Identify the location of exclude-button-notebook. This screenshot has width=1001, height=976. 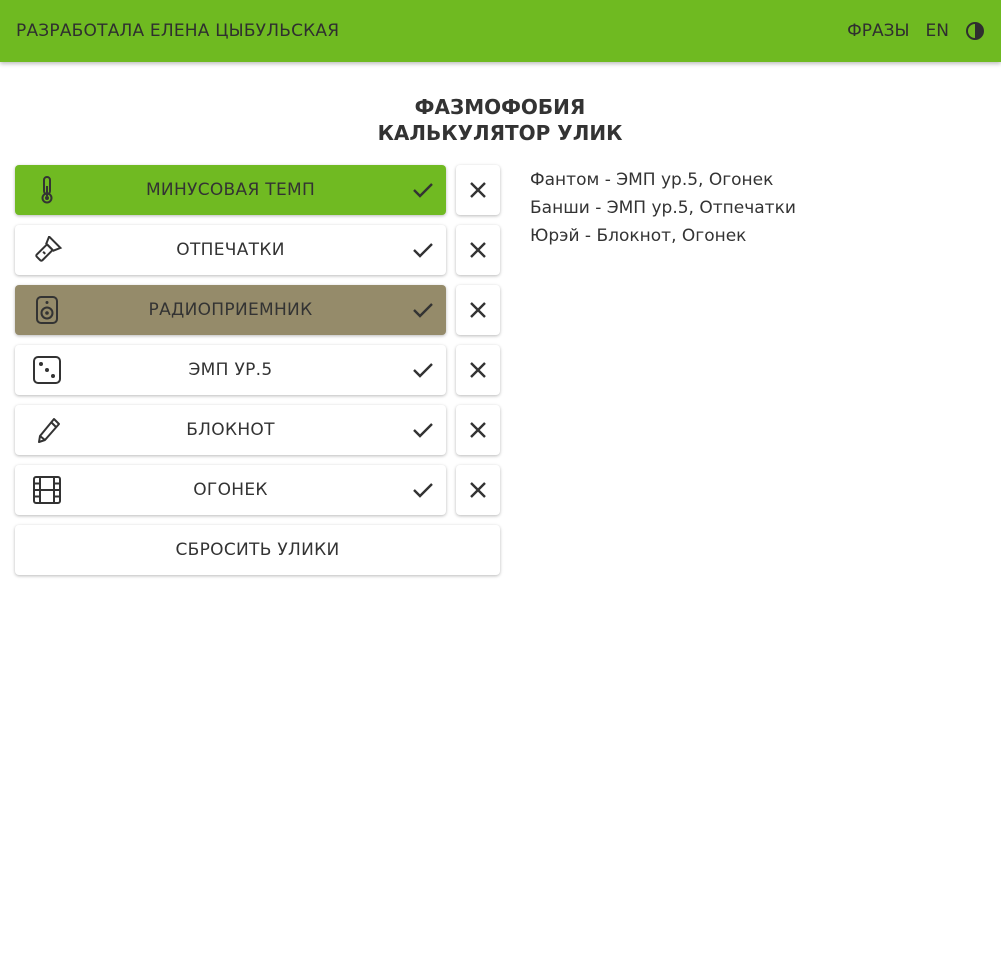
(478, 430).